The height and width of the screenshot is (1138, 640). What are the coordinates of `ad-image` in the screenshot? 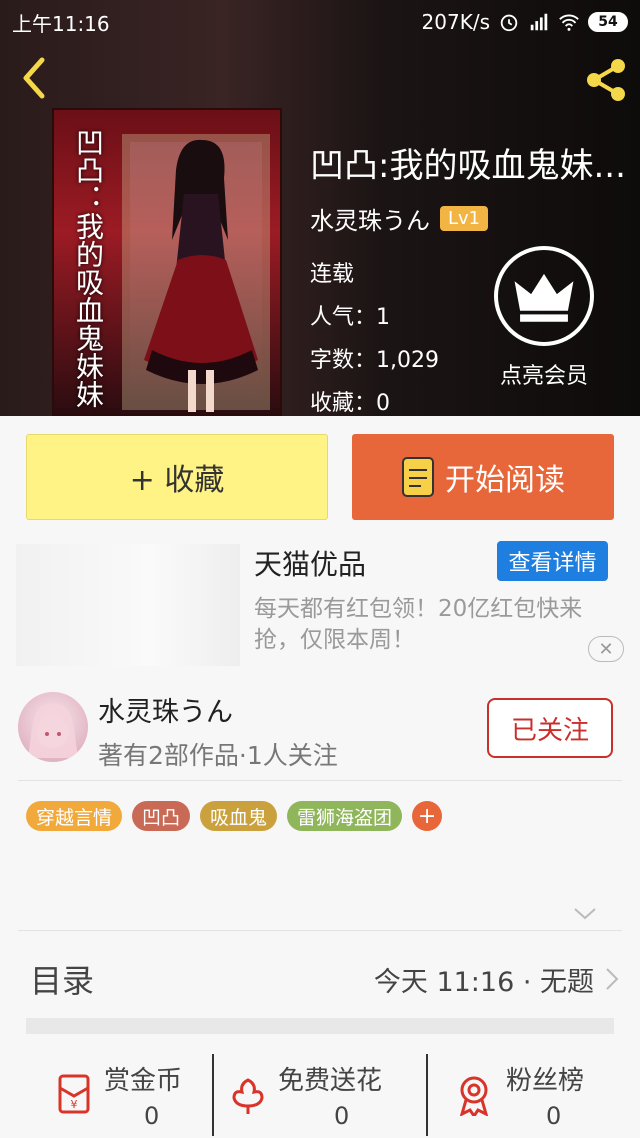 It's located at (128, 605).